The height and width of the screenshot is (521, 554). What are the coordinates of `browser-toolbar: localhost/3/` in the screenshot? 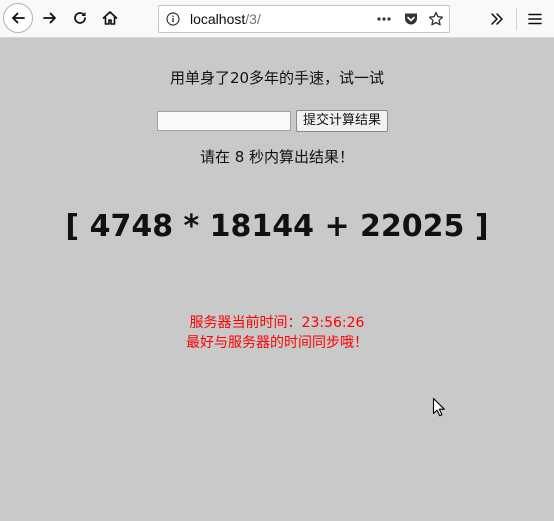 It's located at (277, 19).